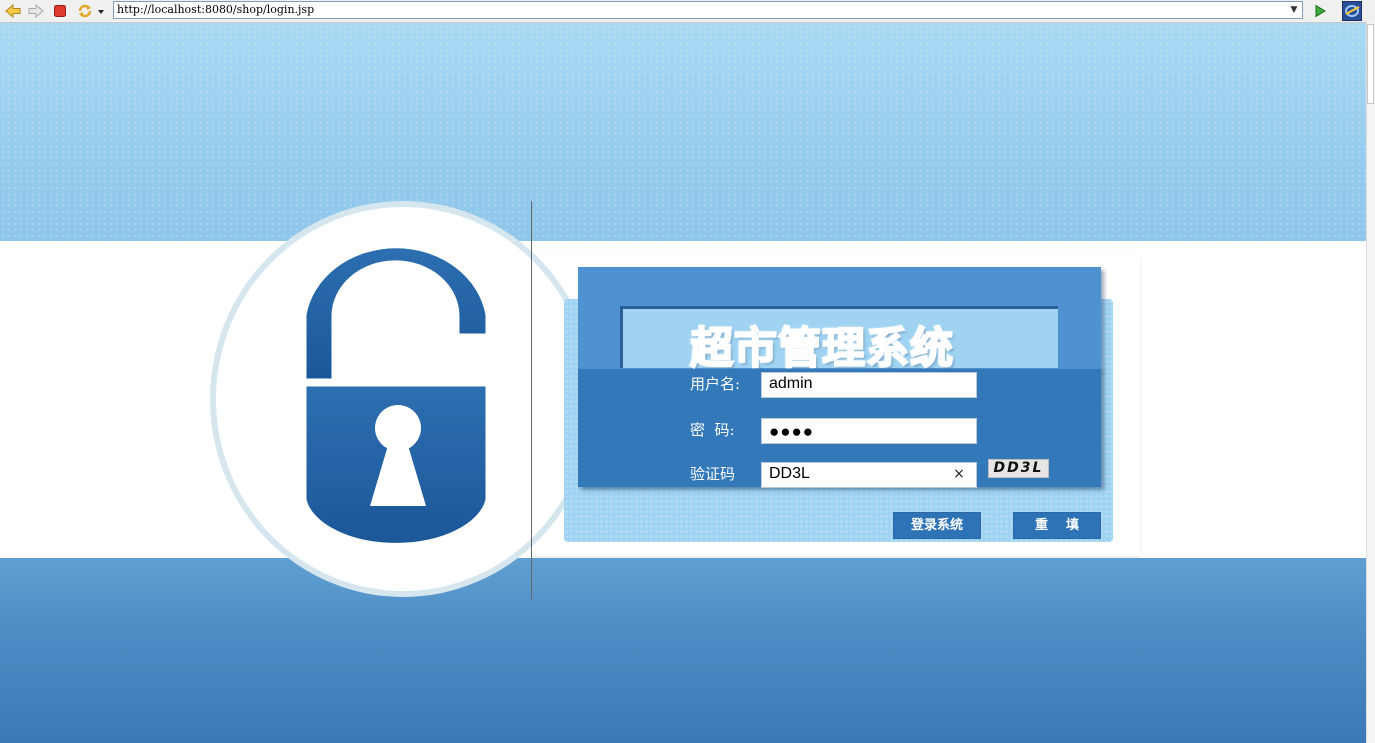 The height and width of the screenshot is (743, 1375). What do you see at coordinates (1320, 11) in the screenshot?
I see `go-icon` at bounding box center [1320, 11].